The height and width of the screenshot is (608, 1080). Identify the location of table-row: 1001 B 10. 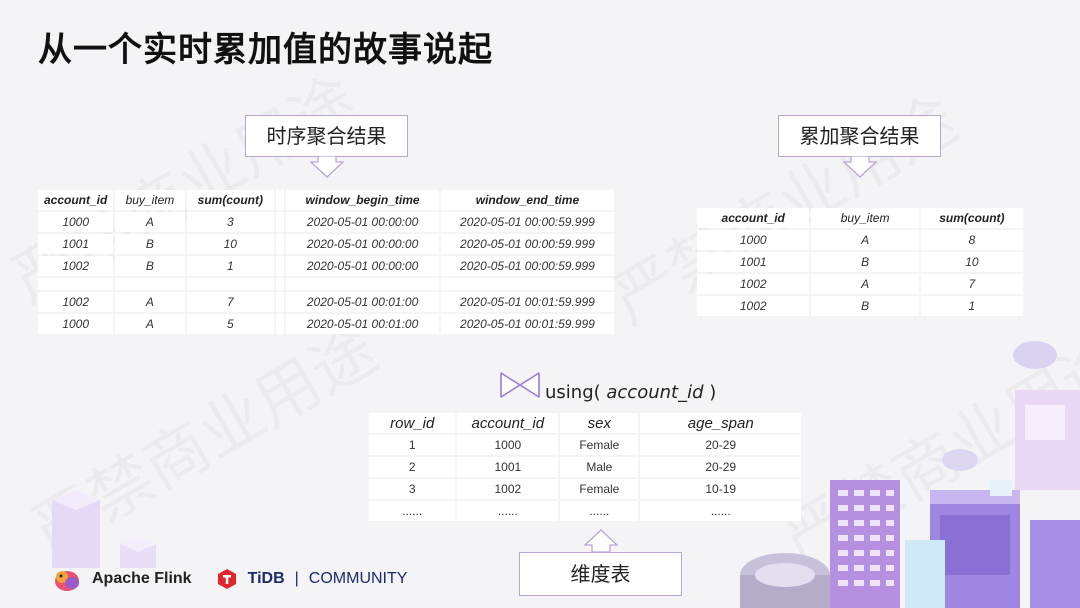
(860, 262).